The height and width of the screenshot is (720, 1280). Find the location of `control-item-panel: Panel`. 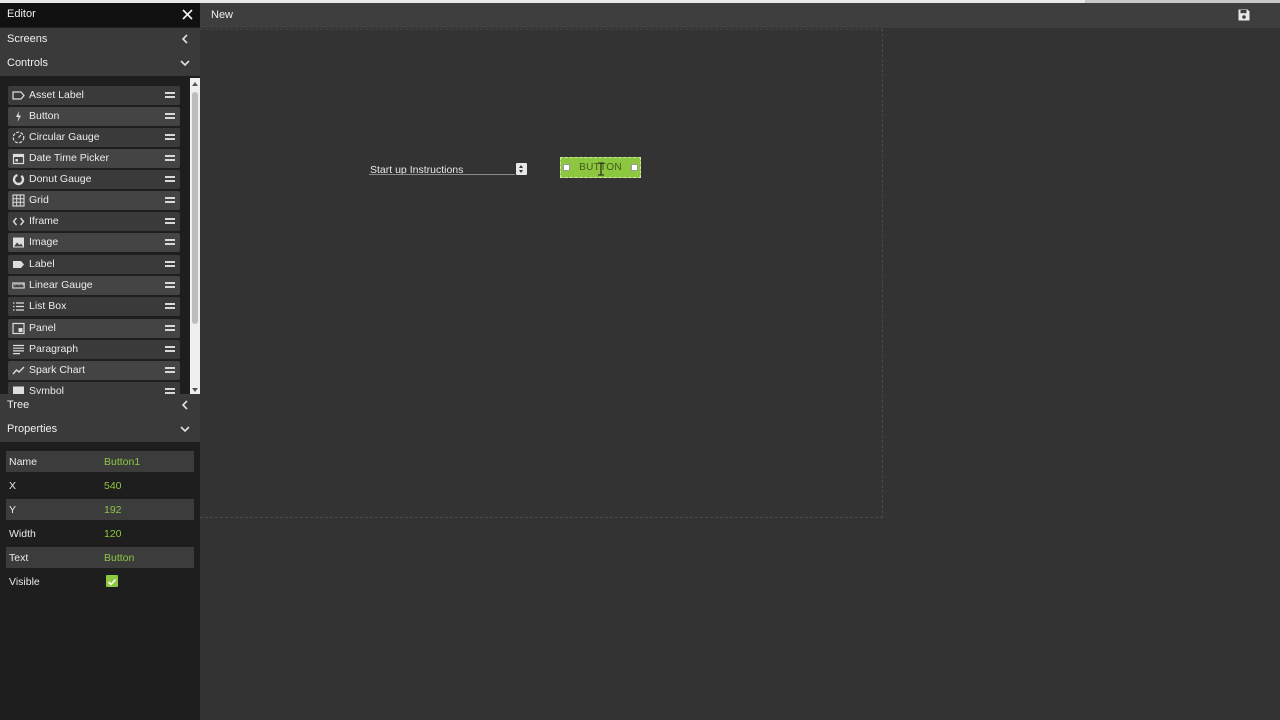

control-item-panel: Panel is located at coordinates (94, 328).